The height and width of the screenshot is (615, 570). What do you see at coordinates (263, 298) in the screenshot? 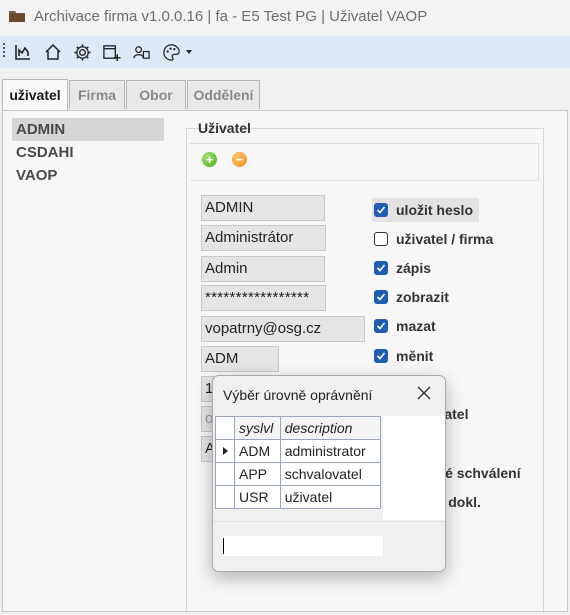
I see `password-field: *****************` at bounding box center [263, 298].